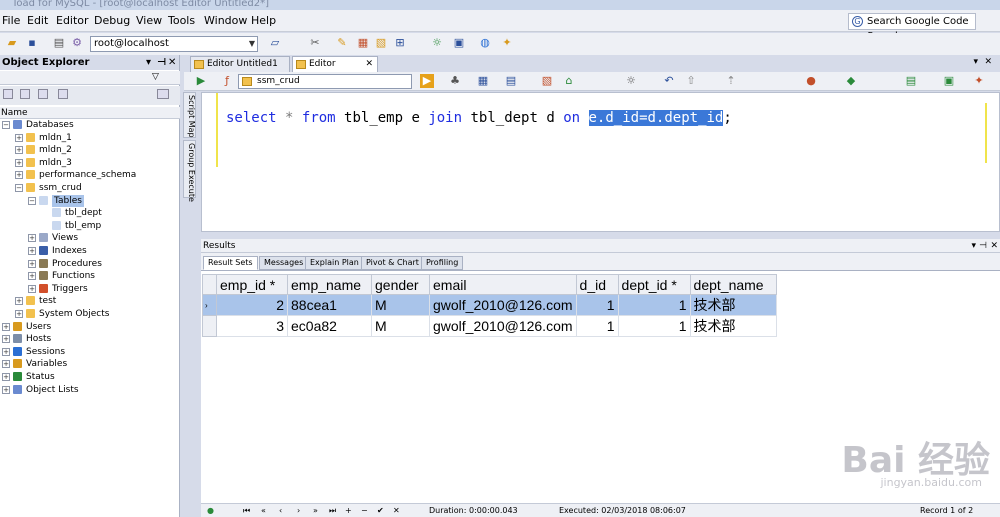 Image resolution: width=1000 pixels, height=517 pixels. What do you see at coordinates (90, 175) in the screenshot?
I see `tree-item: + performance_schema` at bounding box center [90, 175].